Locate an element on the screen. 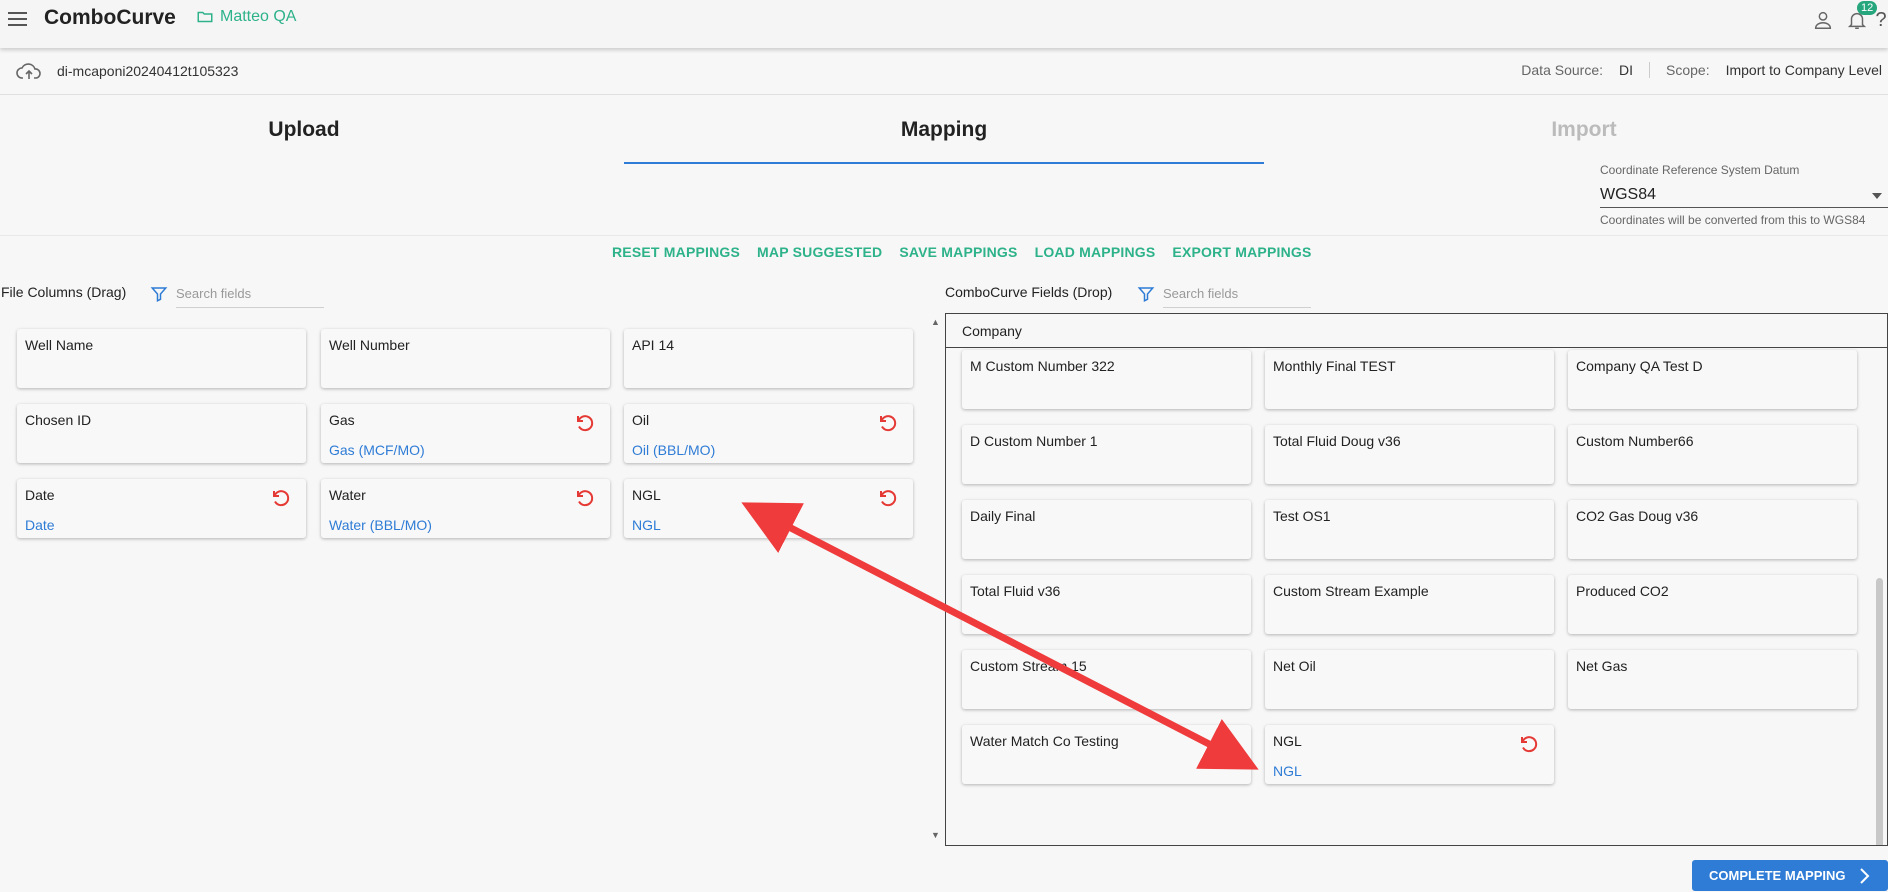  card-label: Water Match Co Testing is located at coordinates (1044, 741).